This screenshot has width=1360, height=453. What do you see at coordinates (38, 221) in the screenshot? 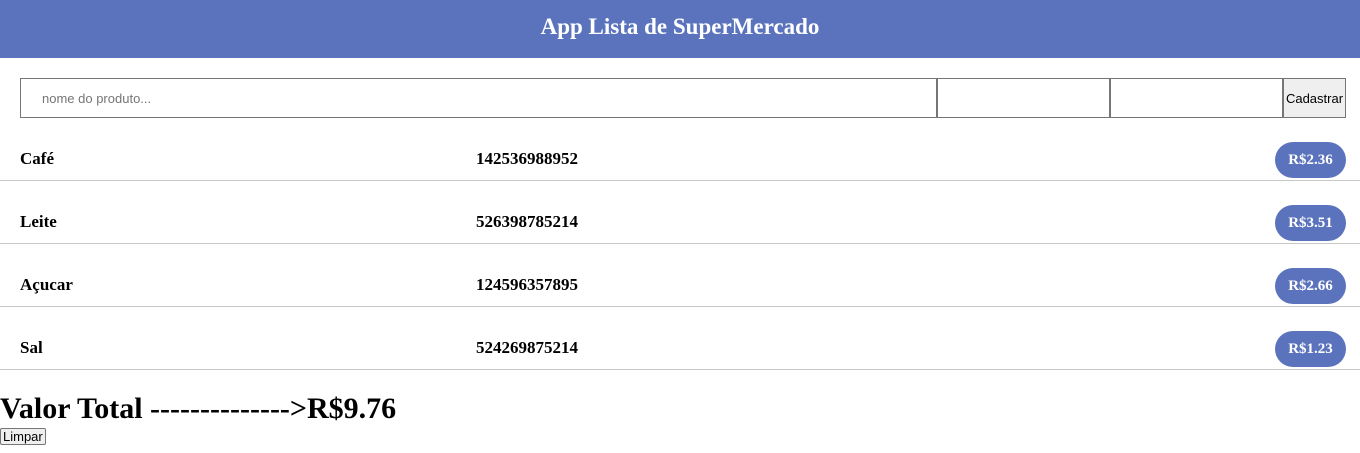
I see `item-name: Leite` at bounding box center [38, 221].